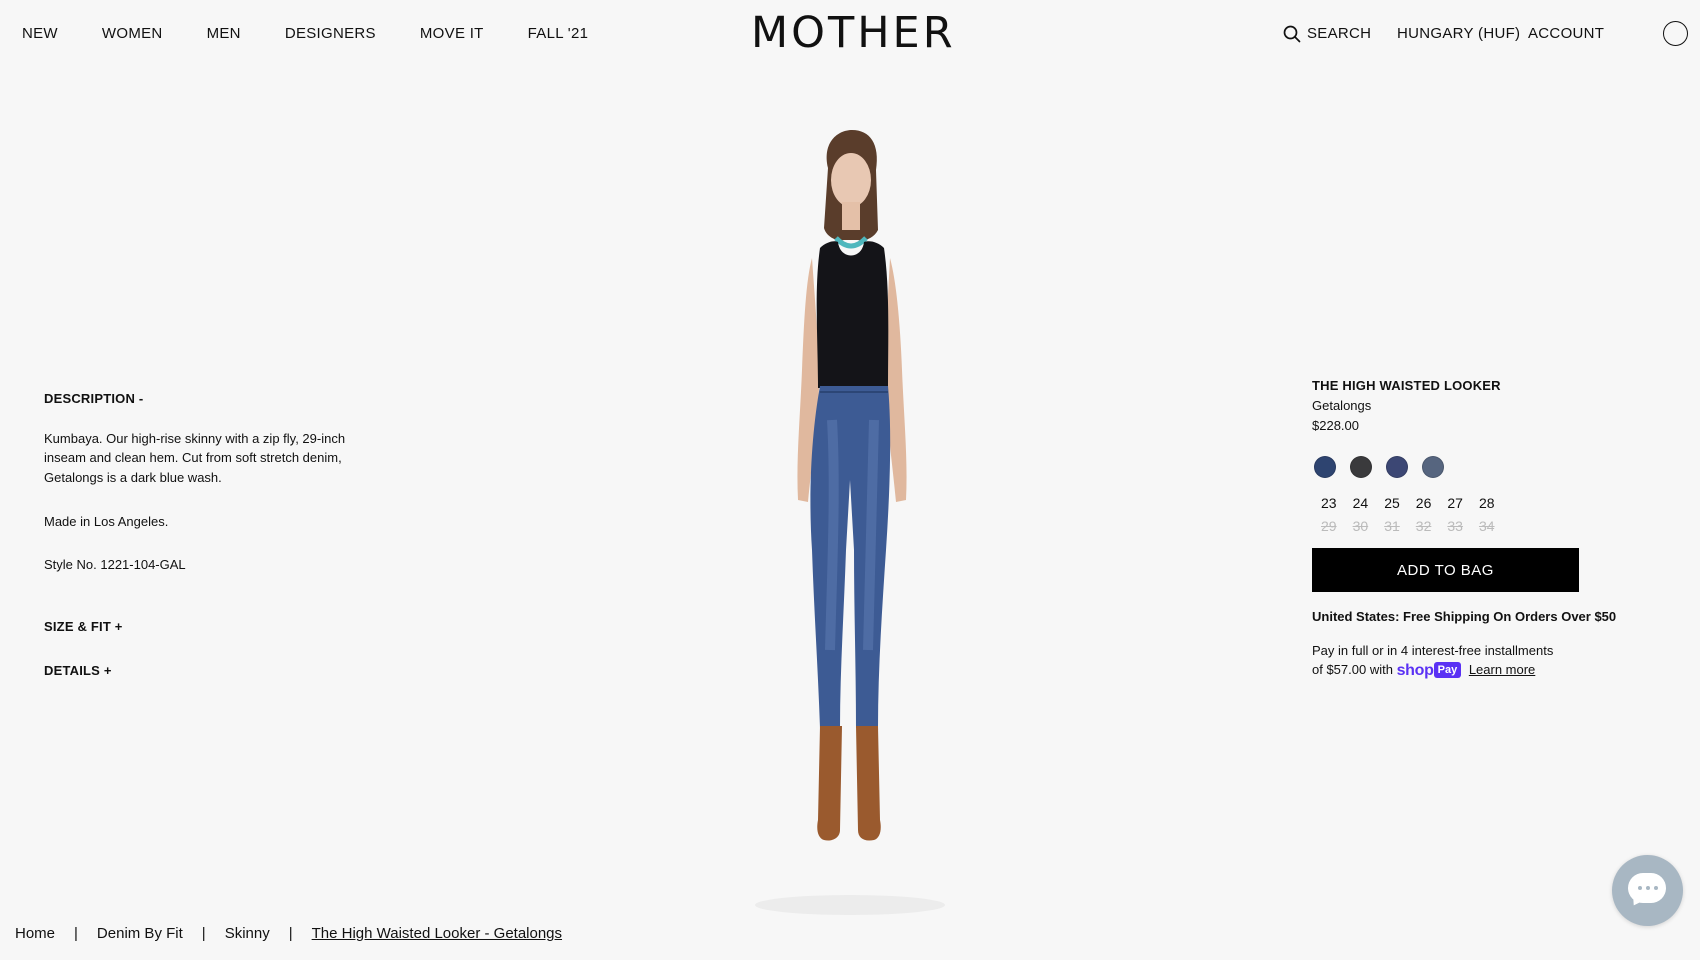 Image resolution: width=1700 pixels, height=960 pixels. What do you see at coordinates (1463, 503) in the screenshot?
I see `size-option: 27` at bounding box center [1463, 503].